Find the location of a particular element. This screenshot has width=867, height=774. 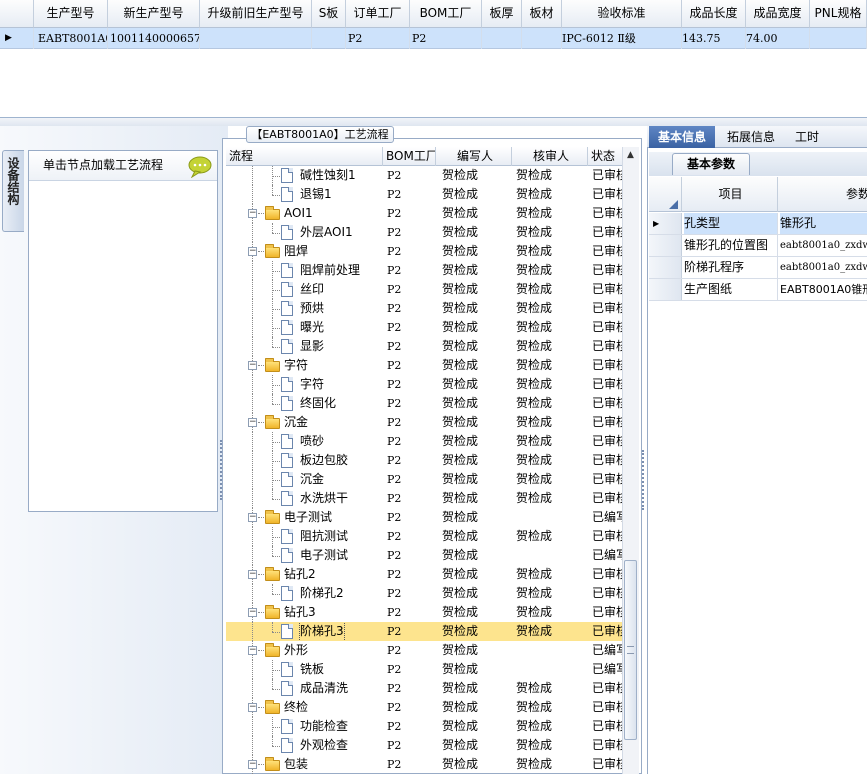

tree-node-label: 退锡1 is located at coordinates (316, 194).